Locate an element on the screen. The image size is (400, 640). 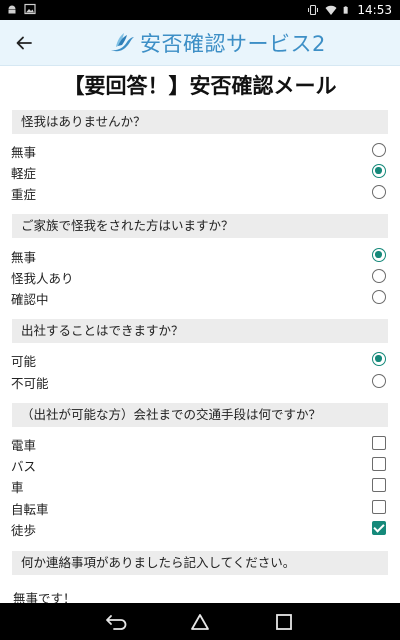
option-row: 重症 is located at coordinates (200, 192).